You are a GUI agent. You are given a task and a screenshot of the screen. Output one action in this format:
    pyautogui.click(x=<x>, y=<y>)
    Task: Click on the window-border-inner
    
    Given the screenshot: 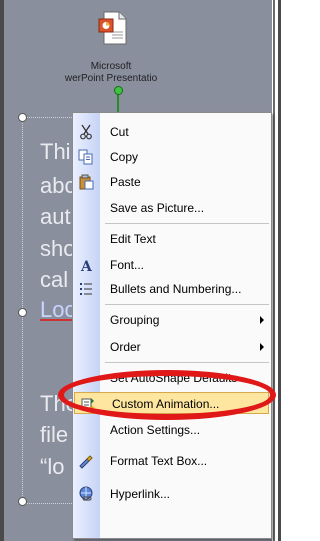 What is the action you would take?
    pyautogui.click(x=274, y=270)
    